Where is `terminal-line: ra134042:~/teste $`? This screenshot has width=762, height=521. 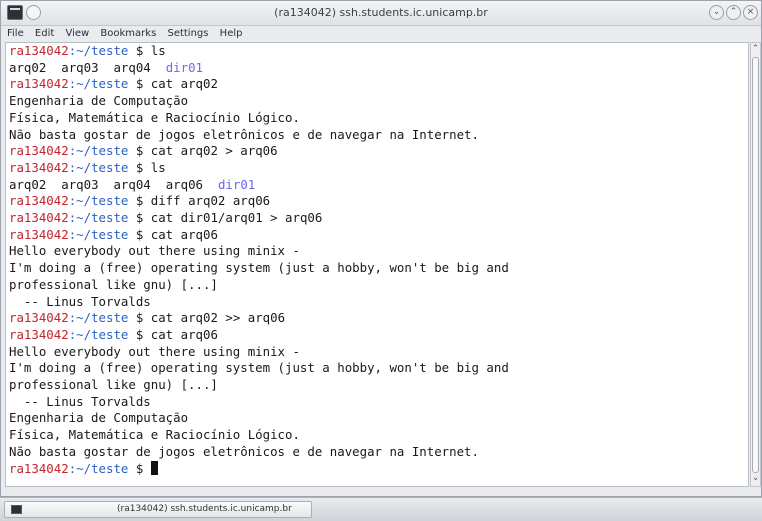
terminal-line: ra134042:~/teste $ is located at coordinates (83, 468).